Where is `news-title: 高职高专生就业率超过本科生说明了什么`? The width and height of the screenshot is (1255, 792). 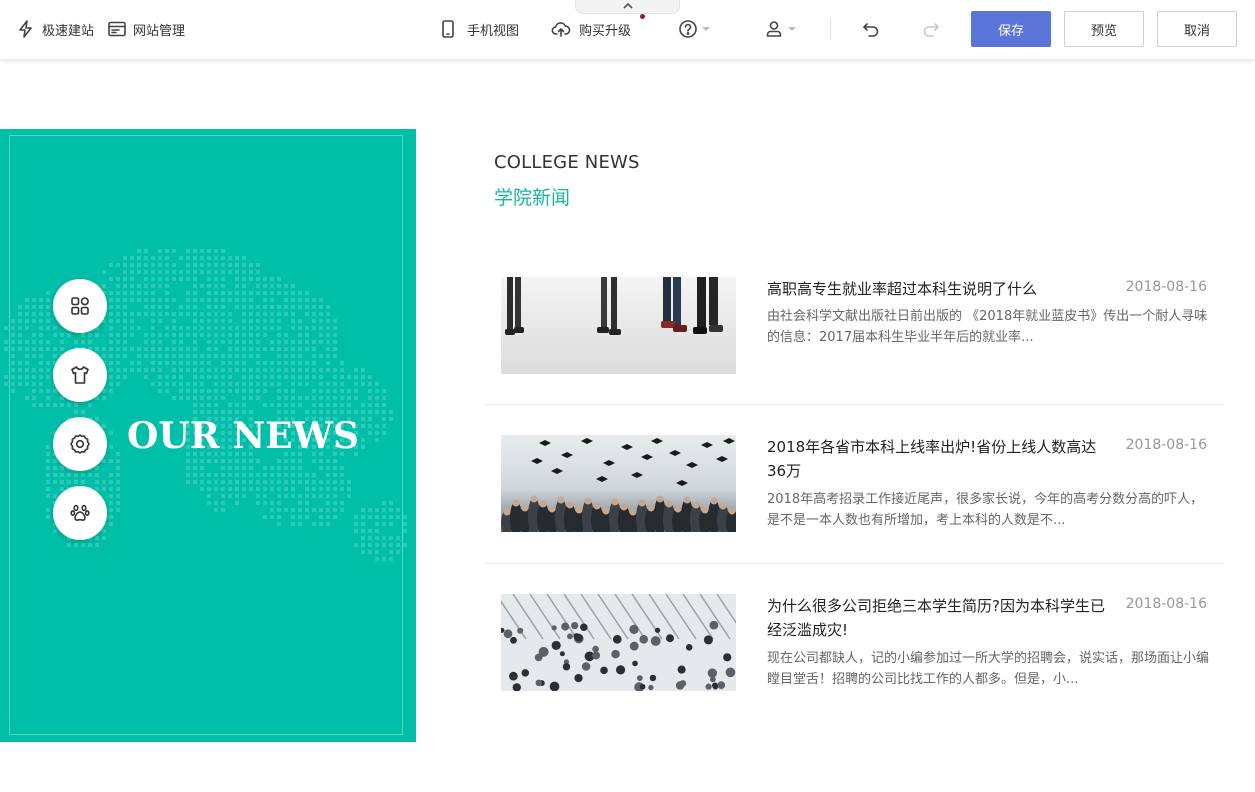
news-title: 高职高专生就业率超过本科生说明了什么 is located at coordinates (937, 289).